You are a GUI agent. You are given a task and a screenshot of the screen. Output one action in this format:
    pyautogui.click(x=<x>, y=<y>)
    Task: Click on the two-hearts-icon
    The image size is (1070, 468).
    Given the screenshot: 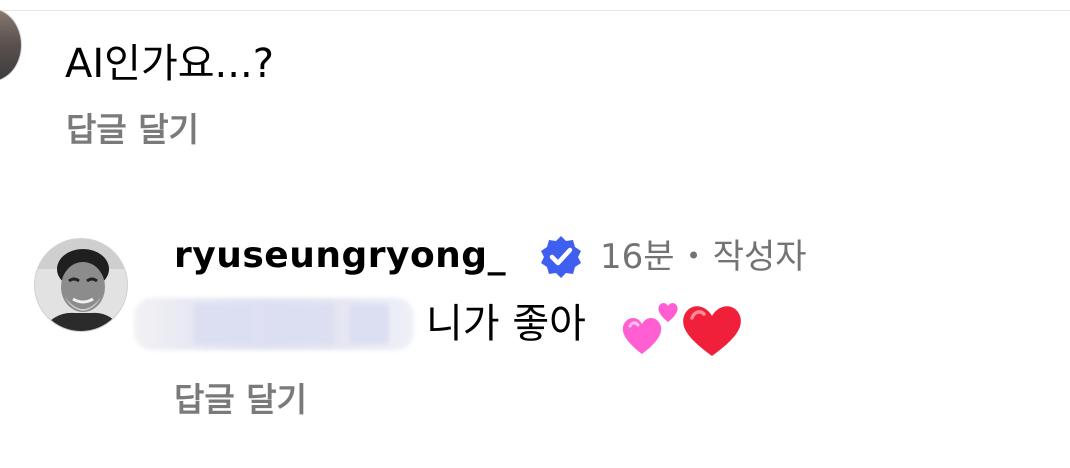 What is the action you would take?
    pyautogui.click(x=650, y=328)
    